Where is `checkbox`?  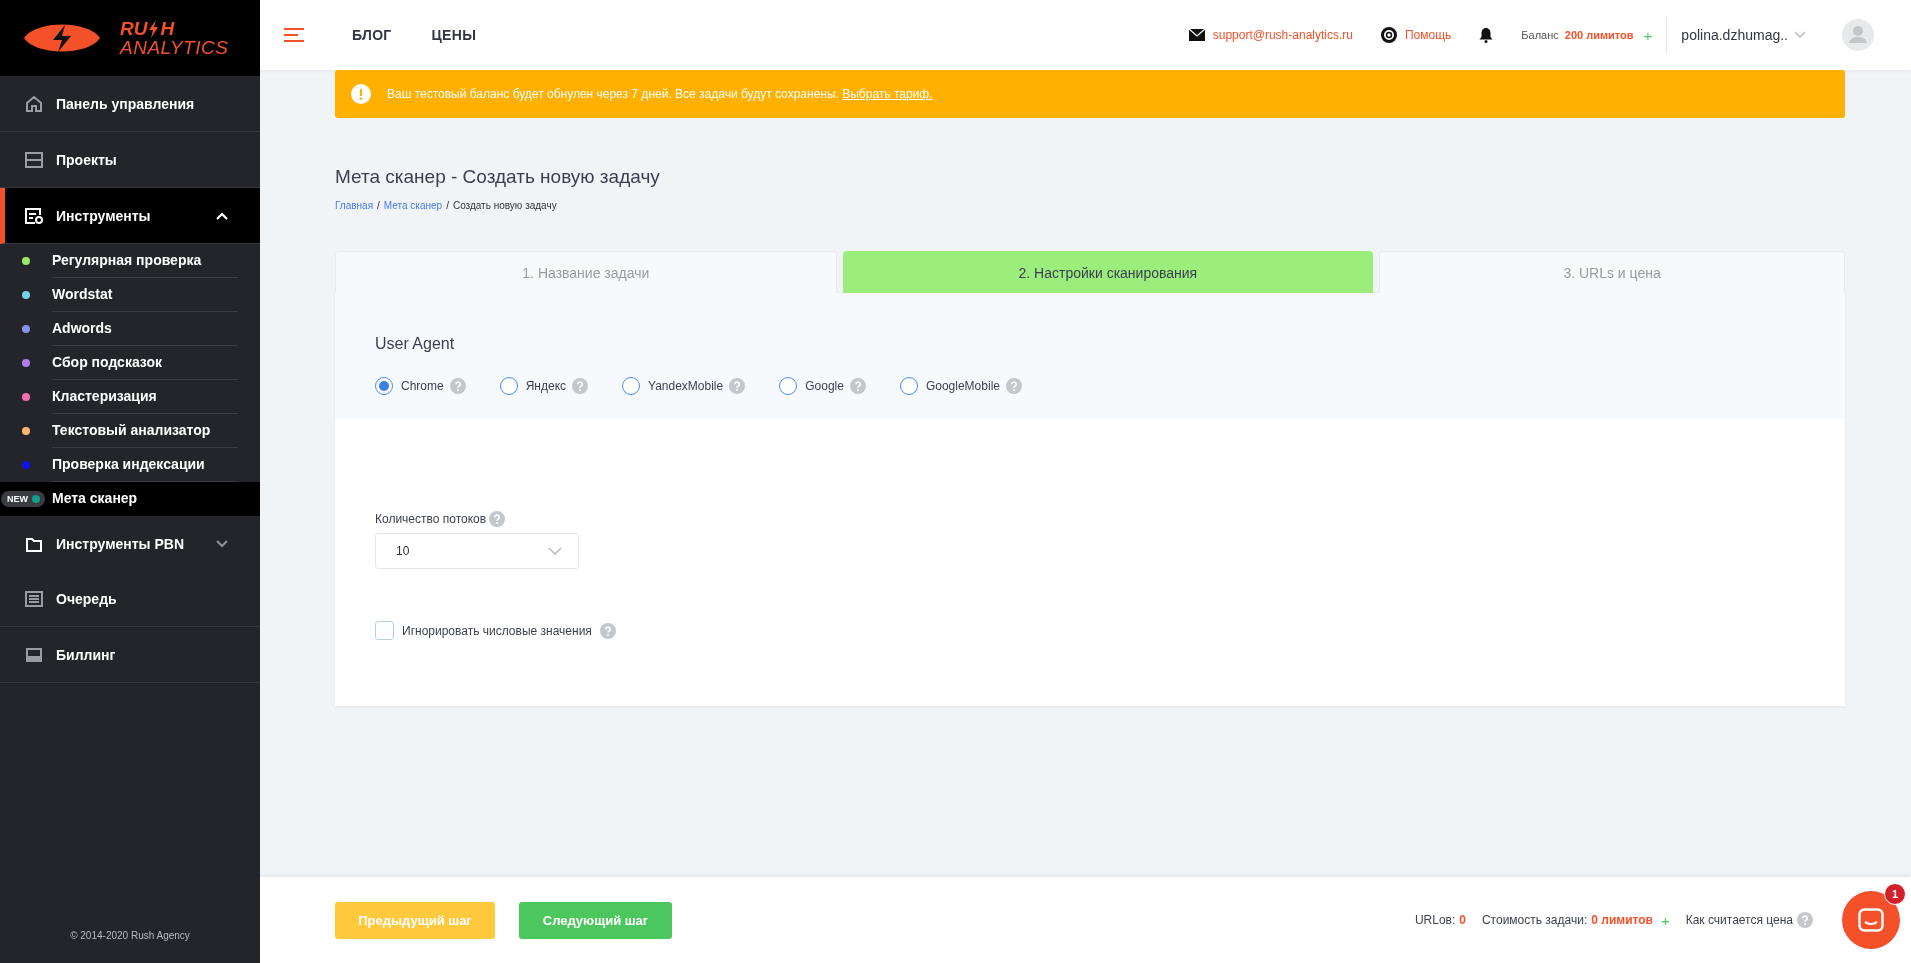
checkbox is located at coordinates (384, 630).